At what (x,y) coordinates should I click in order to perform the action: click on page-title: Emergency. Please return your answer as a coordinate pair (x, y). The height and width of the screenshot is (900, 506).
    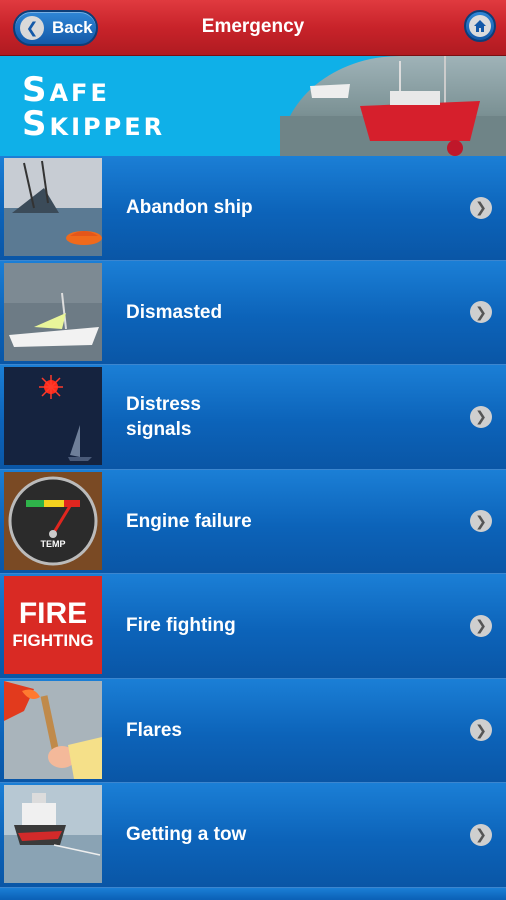
    Looking at the image, I should click on (253, 26).